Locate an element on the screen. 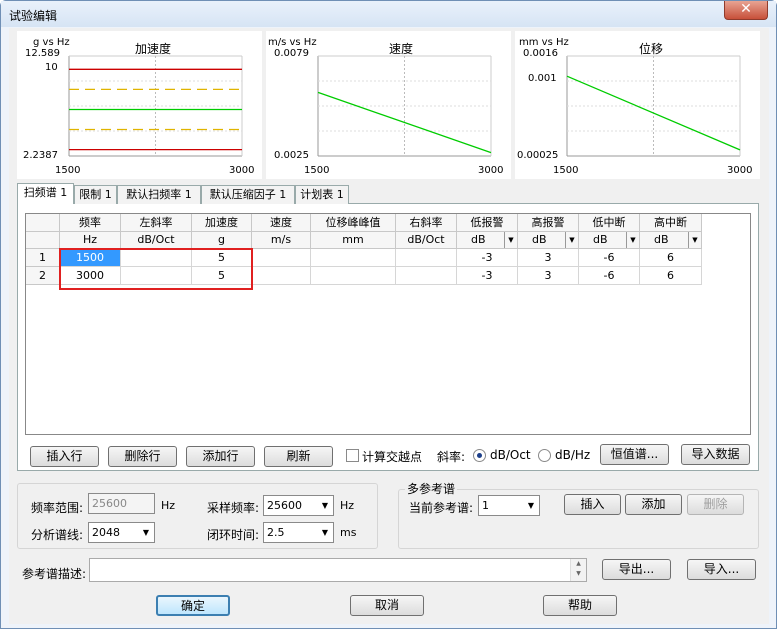  column-header: 低报警 is located at coordinates (487, 223).